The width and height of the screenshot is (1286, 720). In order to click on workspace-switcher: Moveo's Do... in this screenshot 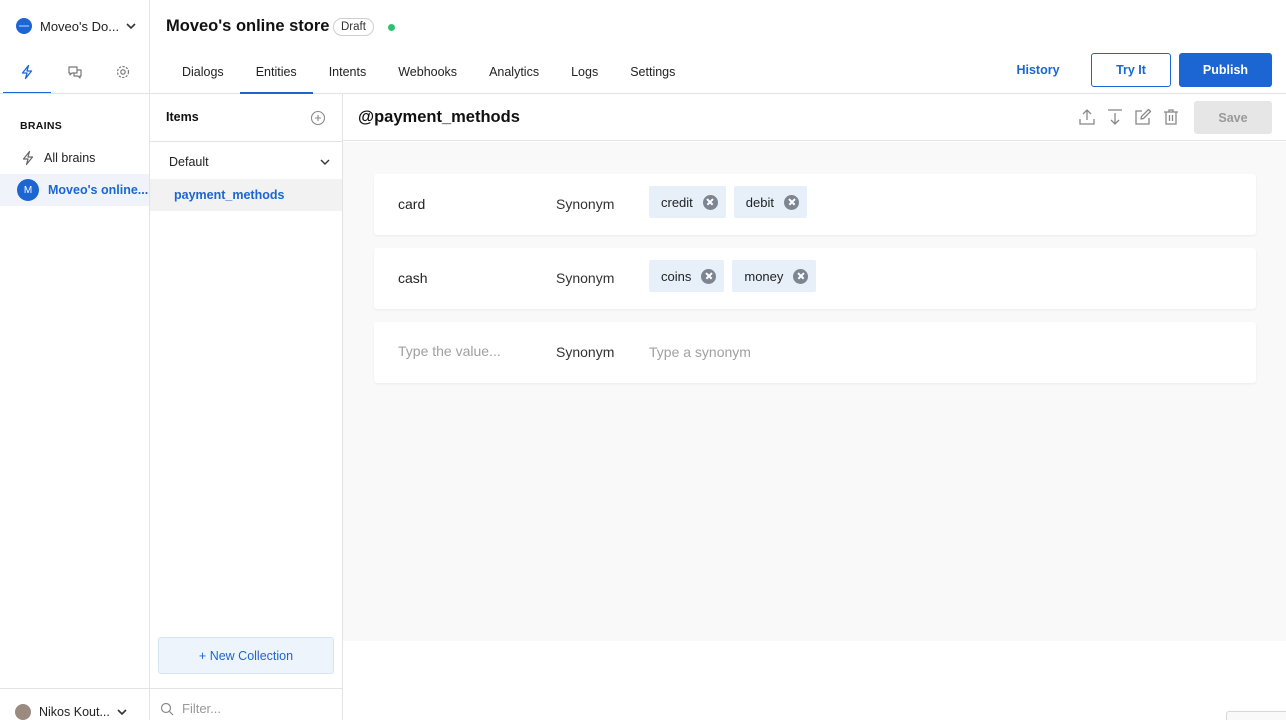, I will do `click(76, 26)`.